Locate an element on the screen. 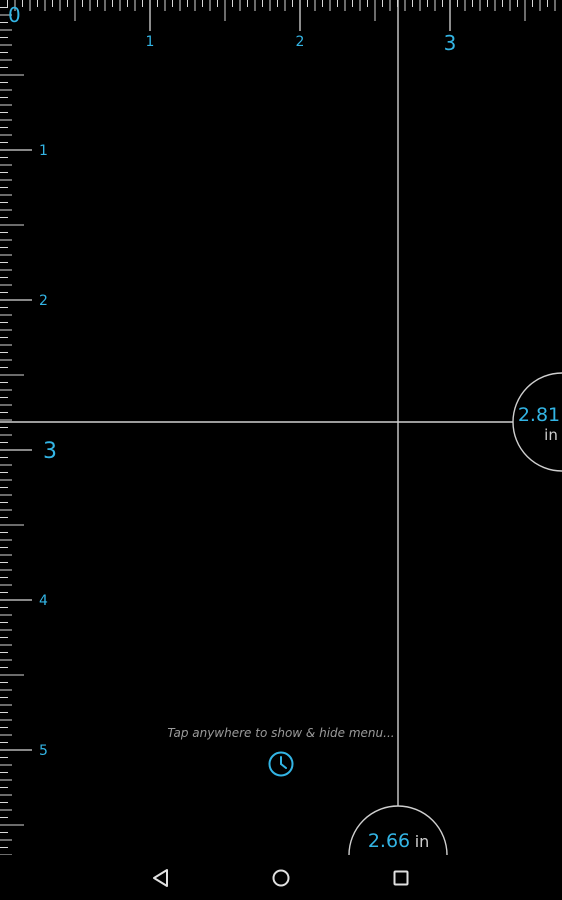 Image resolution: width=562 pixels, height=900 pixels. home-circle-icon is located at coordinates (281, 878).